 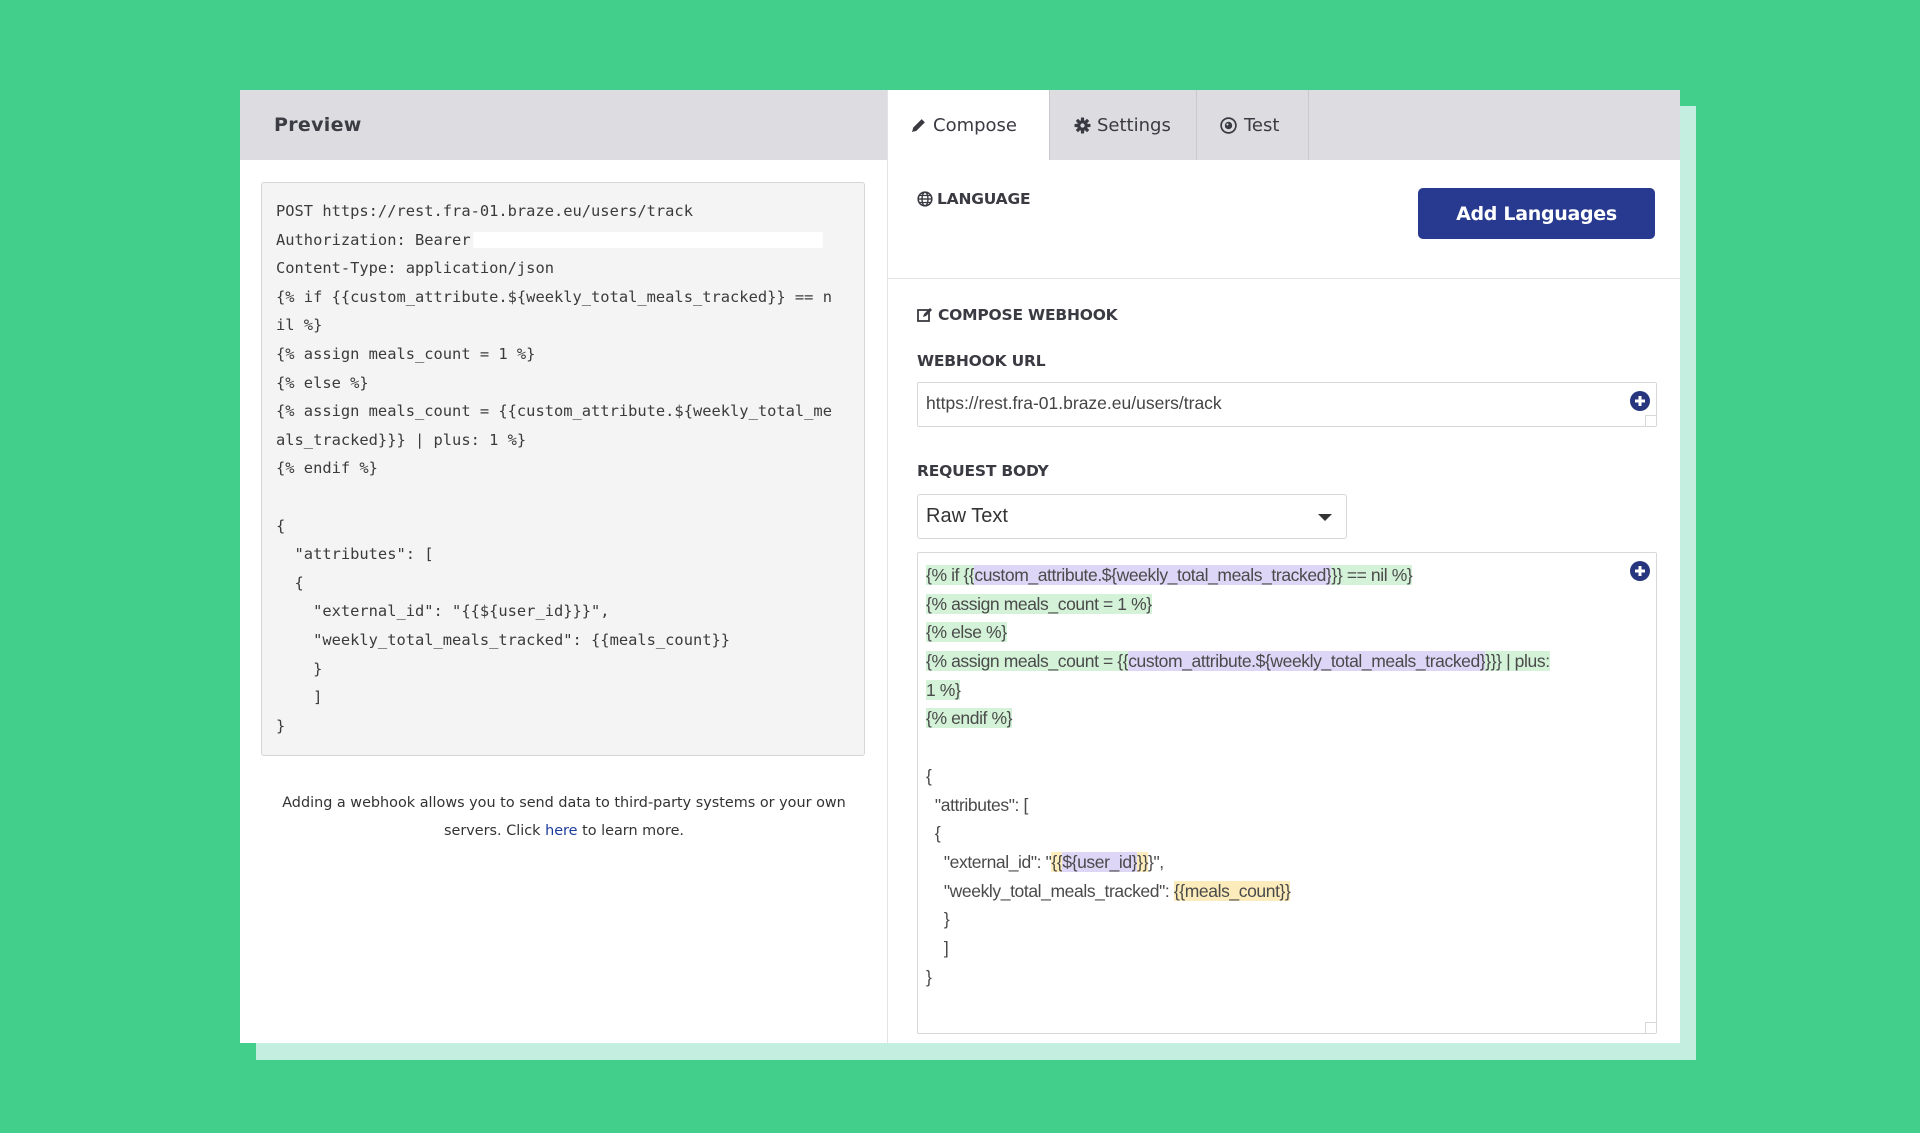 What do you see at coordinates (561, 831) in the screenshot?
I see `learn-more-link: here` at bounding box center [561, 831].